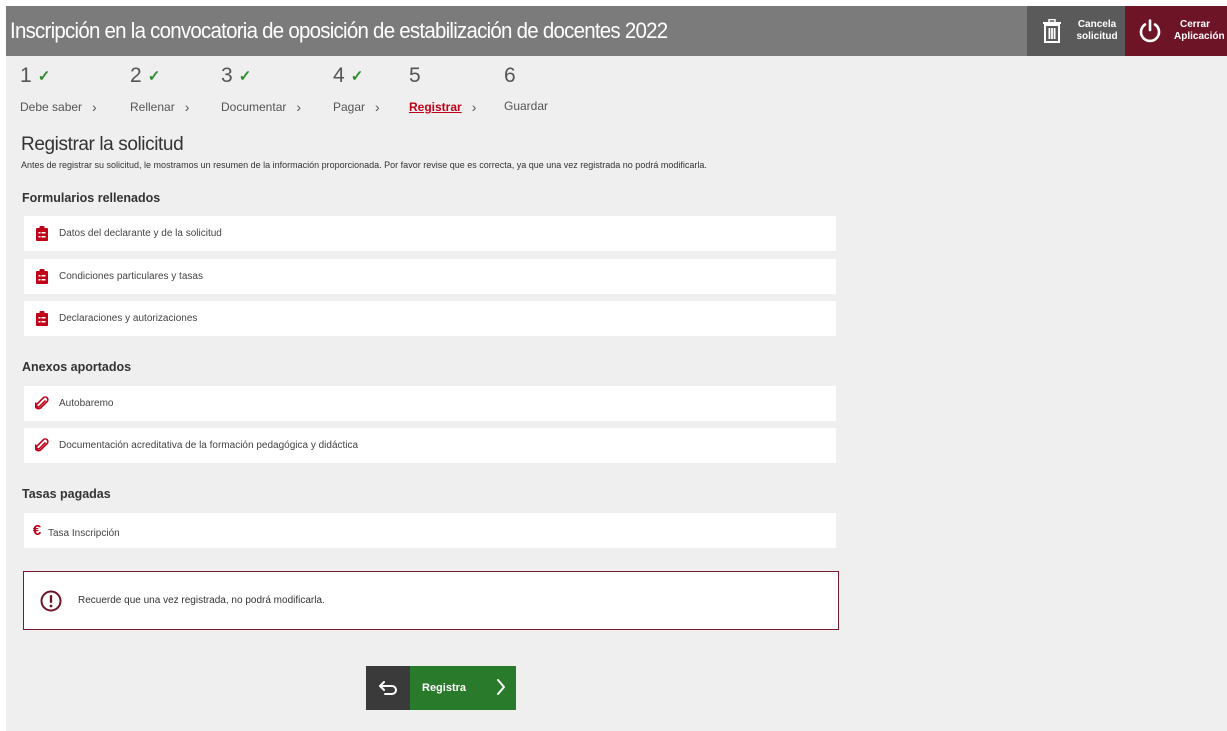 This screenshot has width=1227, height=731. Describe the element at coordinates (430, 233) in the screenshot. I see `form-item: Datos del declarante y de la solicitud` at that location.